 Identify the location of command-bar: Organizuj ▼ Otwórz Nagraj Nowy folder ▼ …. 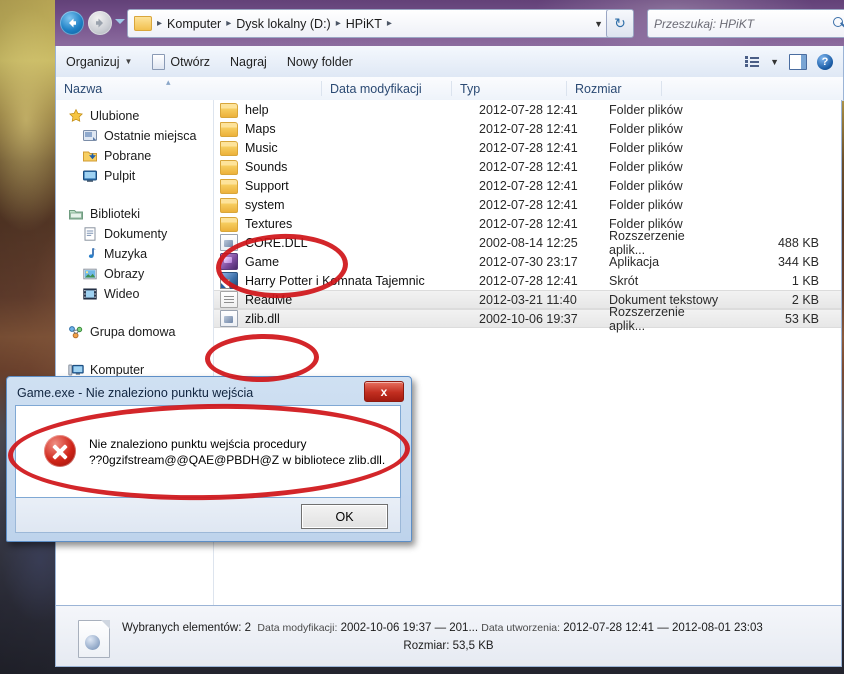
(449, 62).